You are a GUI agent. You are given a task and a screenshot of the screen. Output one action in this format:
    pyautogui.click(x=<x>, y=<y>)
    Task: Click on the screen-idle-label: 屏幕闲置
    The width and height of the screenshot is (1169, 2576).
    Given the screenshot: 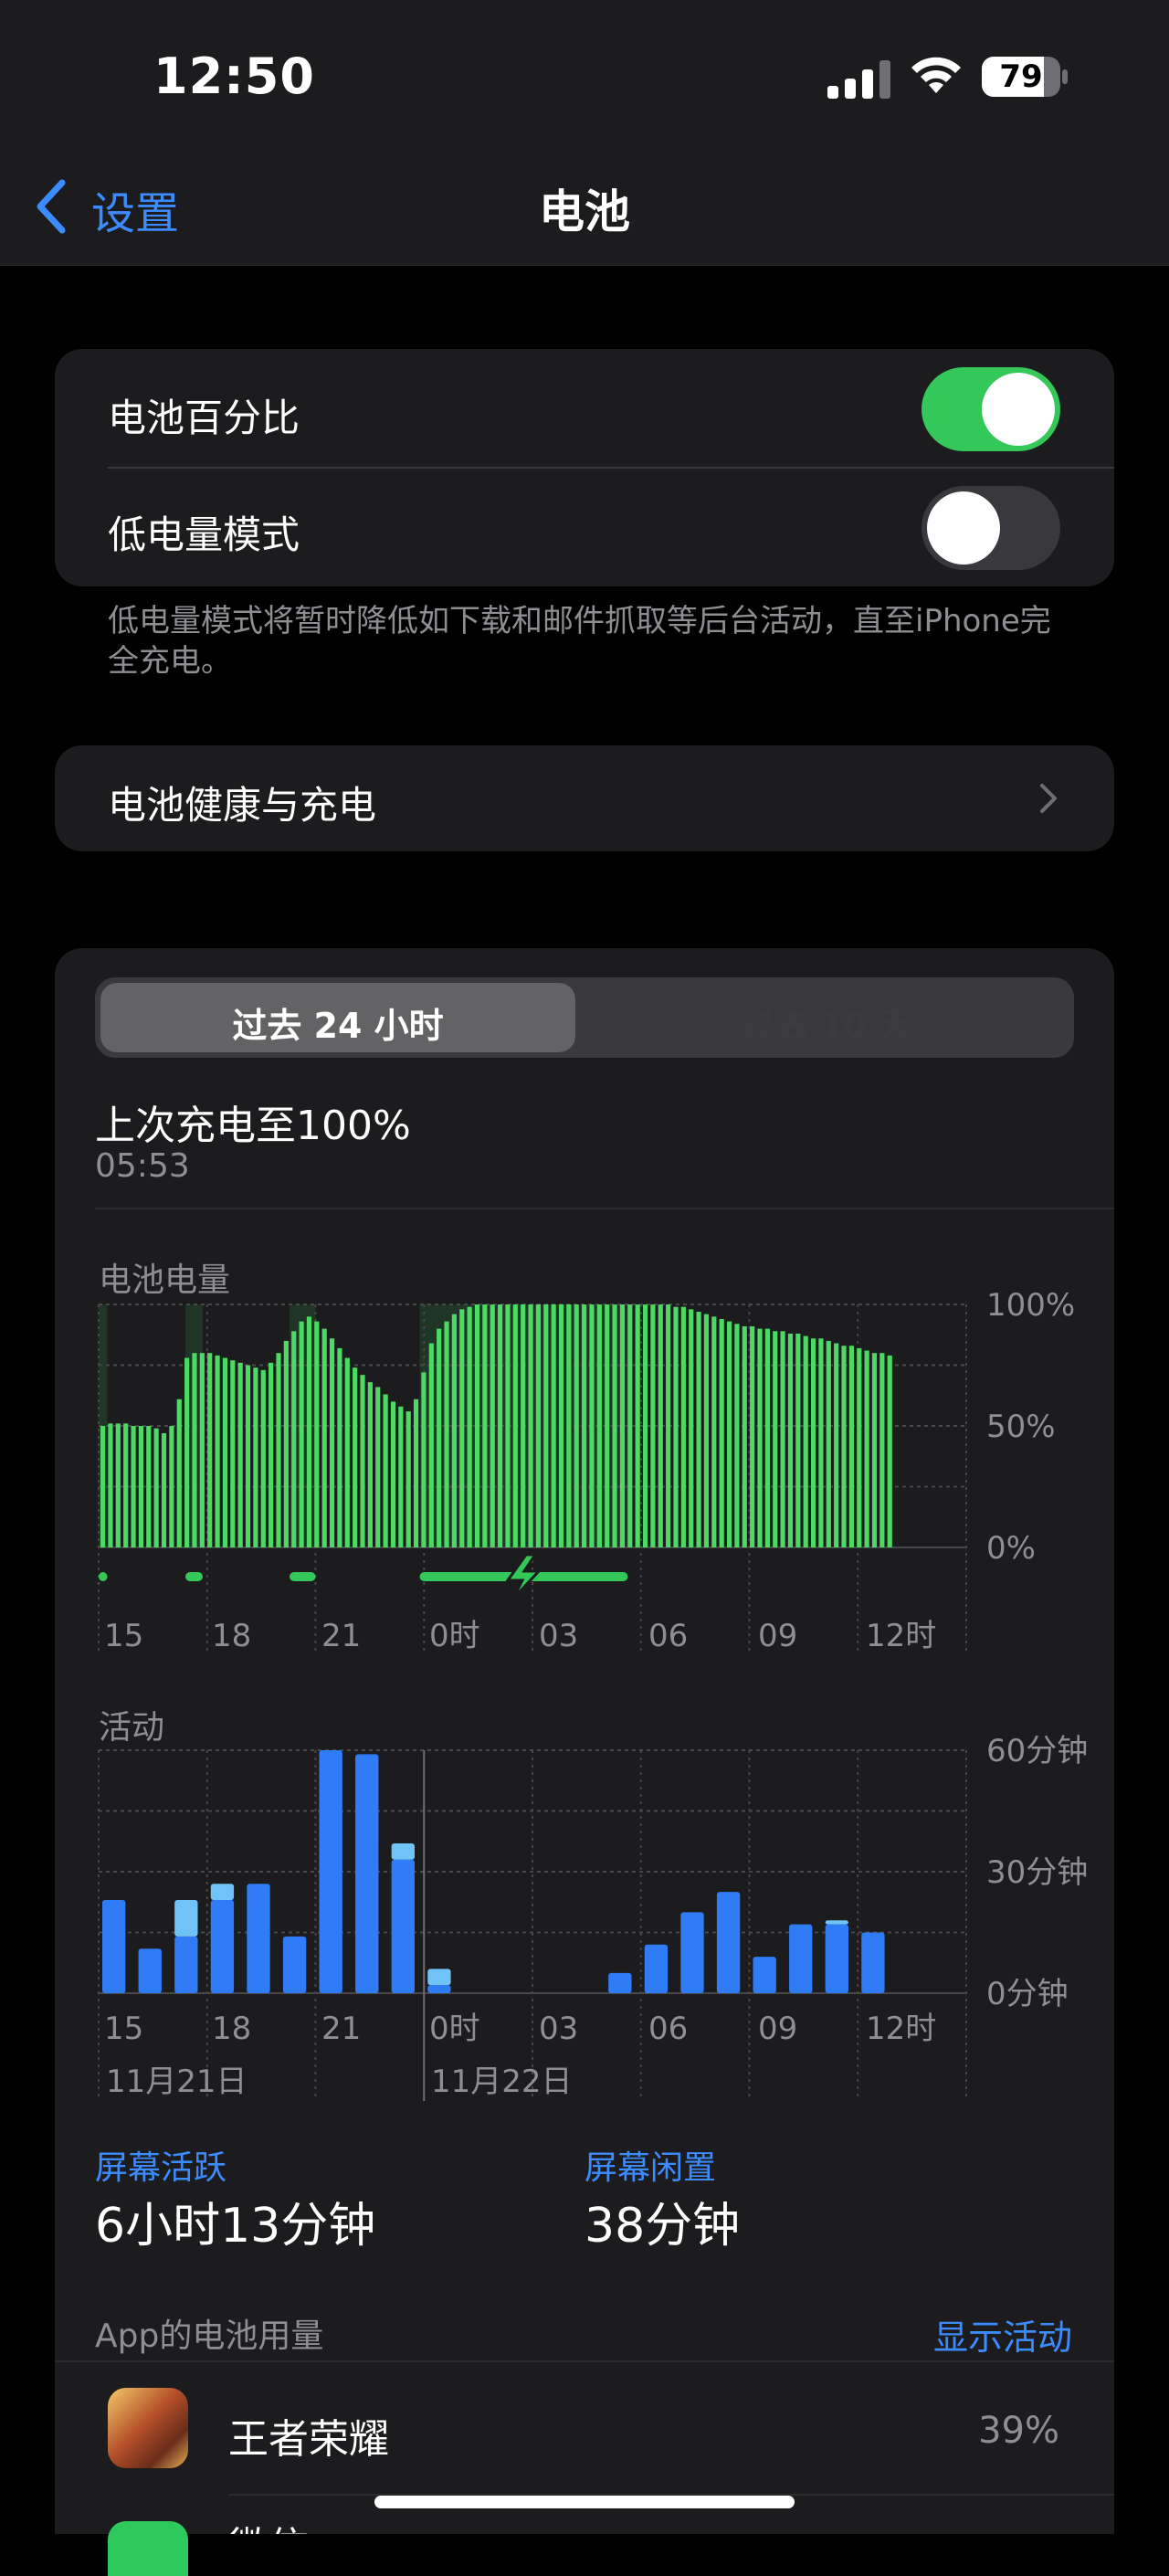 What is the action you would take?
    pyautogui.click(x=650, y=2168)
    